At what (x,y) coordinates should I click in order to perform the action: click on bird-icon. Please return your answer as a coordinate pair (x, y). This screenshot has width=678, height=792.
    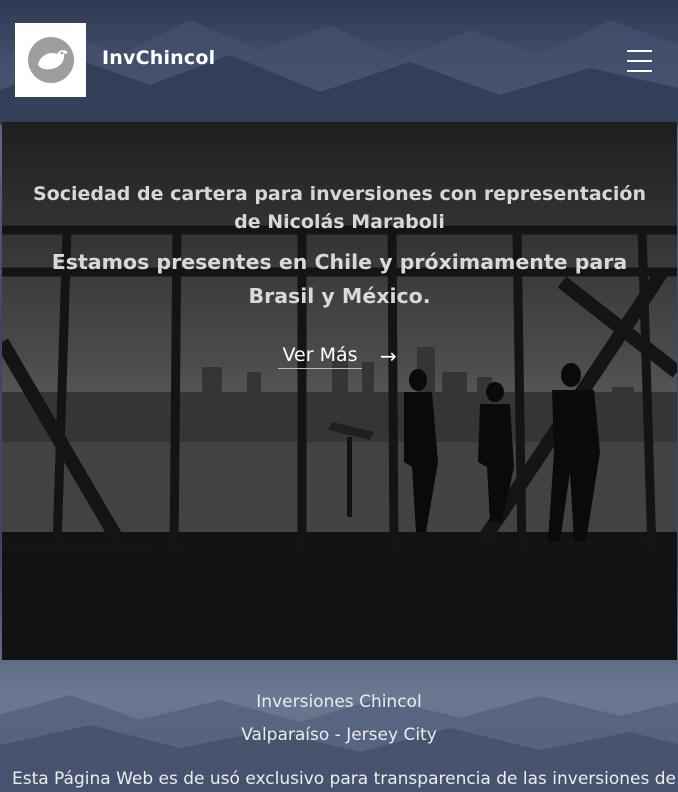
    Looking at the image, I should click on (50, 60).